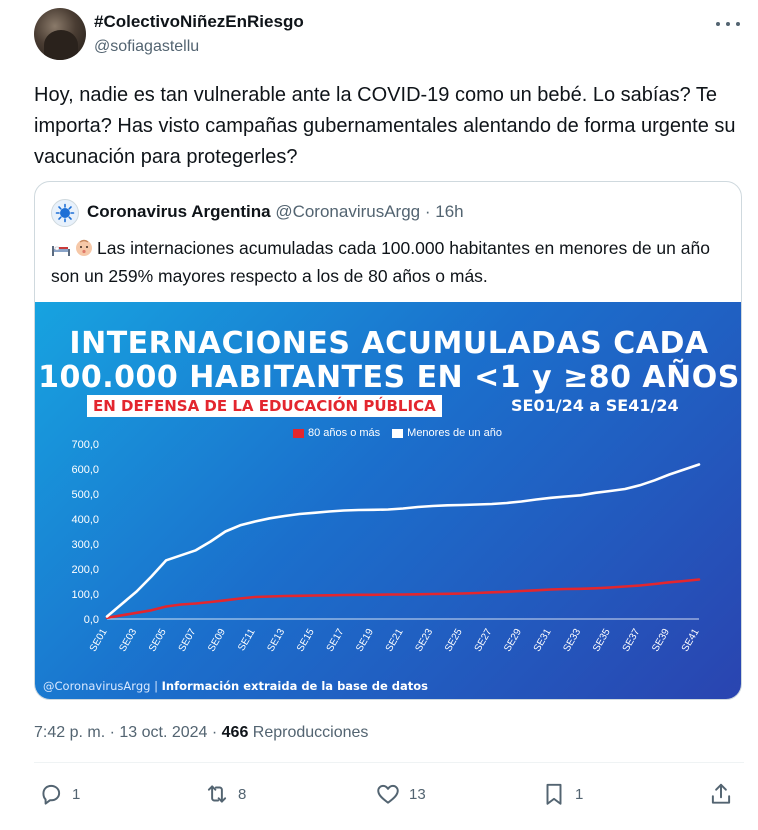 The image size is (758, 830). I want to click on heart-icon, so click(388, 794).